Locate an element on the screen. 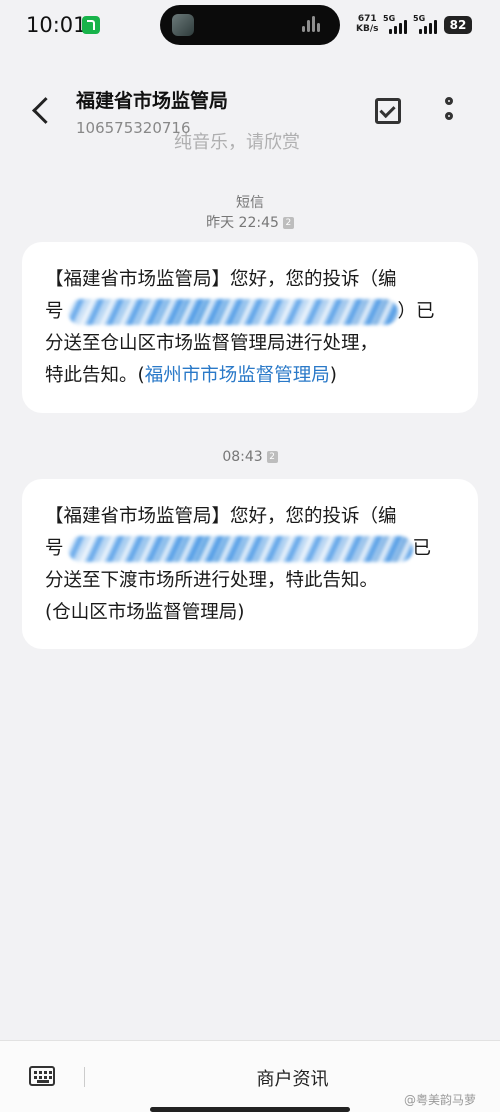 The height and width of the screenshot is (1112, 500). network-speed-value: 671 is located at coordinates (367, 19).